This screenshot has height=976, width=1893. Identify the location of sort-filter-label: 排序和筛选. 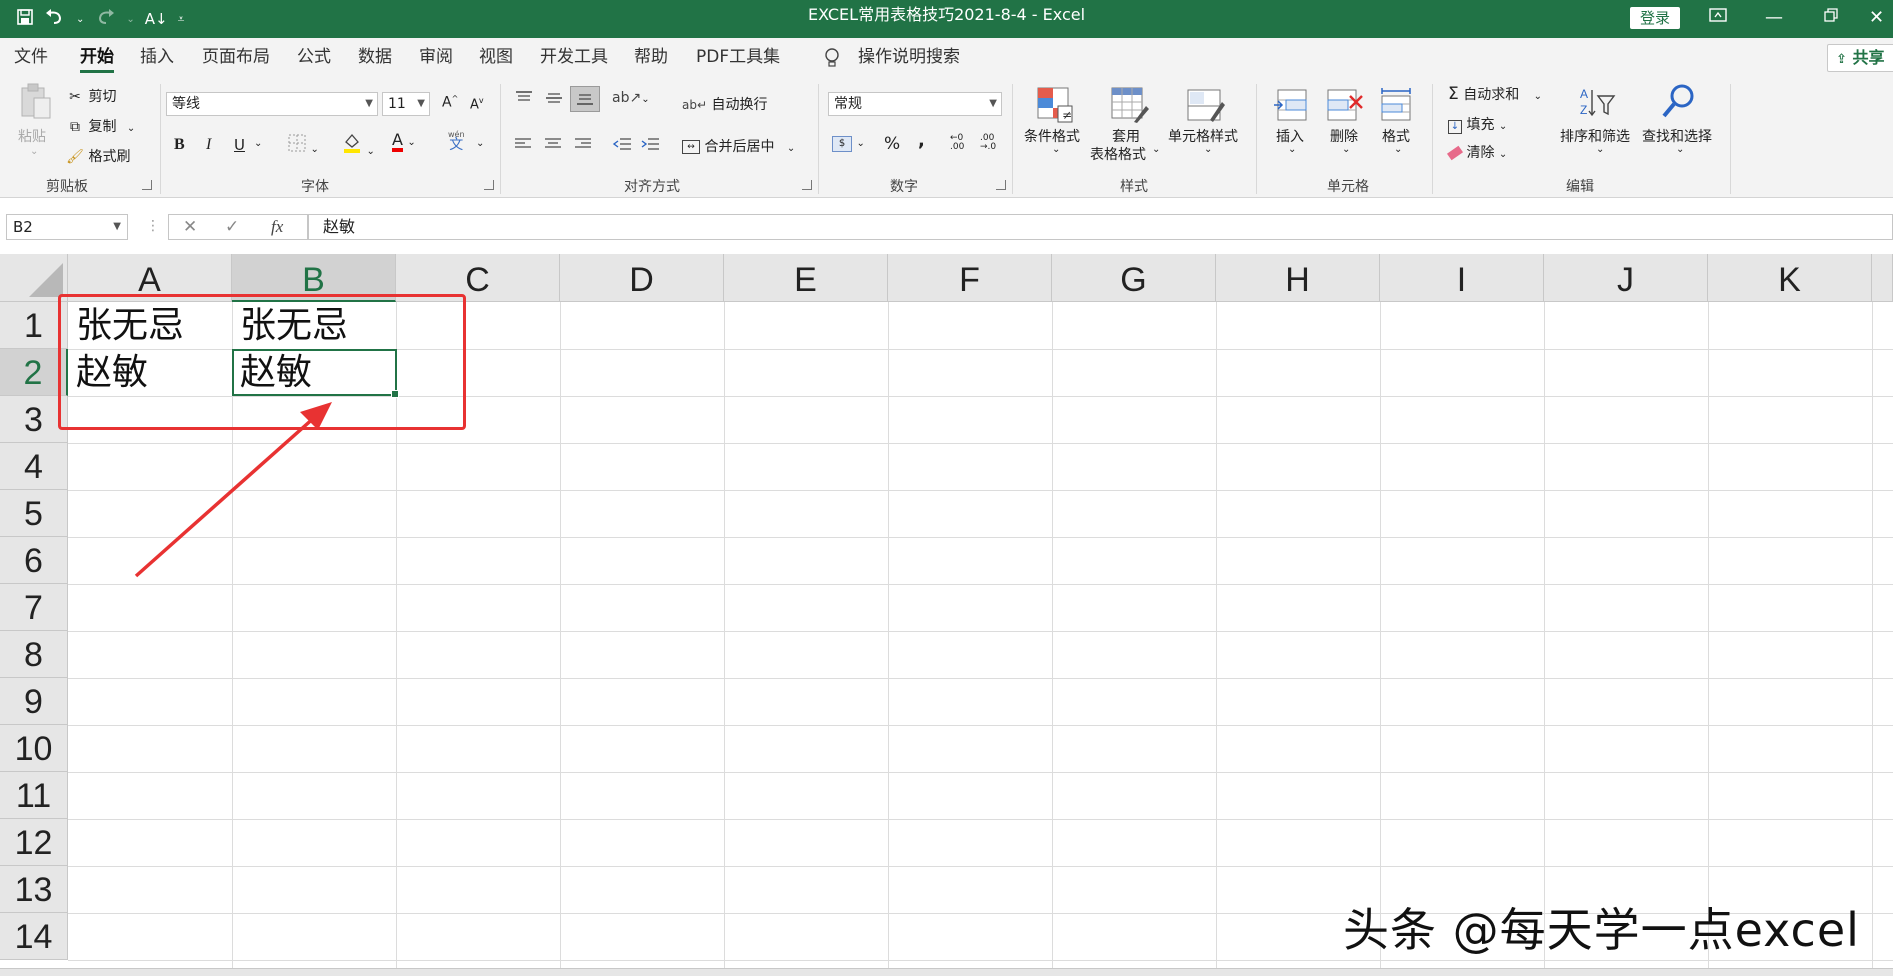
(1595, 136).